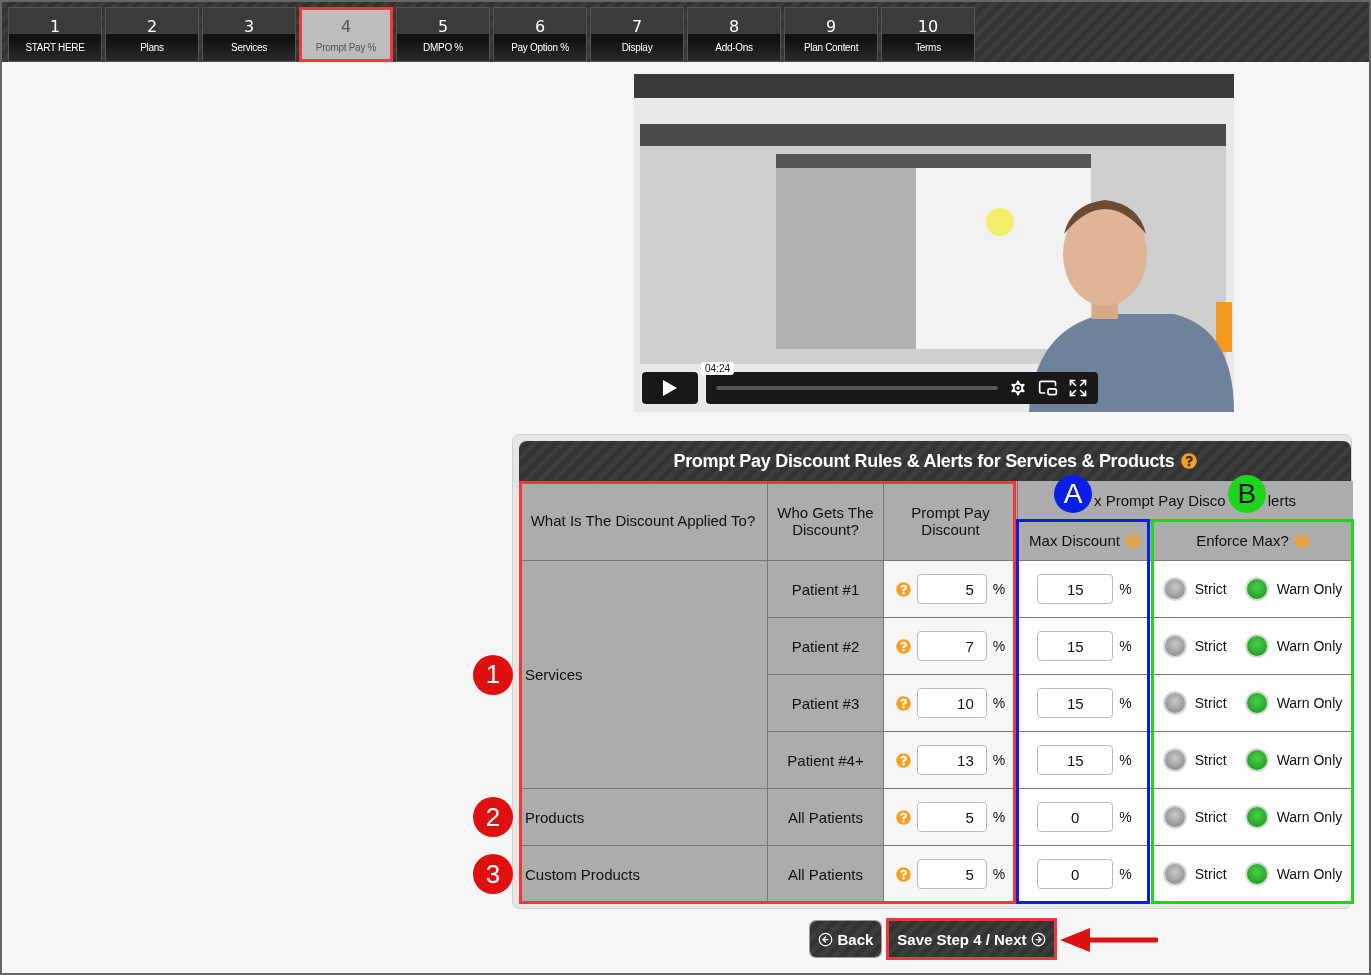  I want to click on recipient-cell: Patient #2, so click(825, 646).